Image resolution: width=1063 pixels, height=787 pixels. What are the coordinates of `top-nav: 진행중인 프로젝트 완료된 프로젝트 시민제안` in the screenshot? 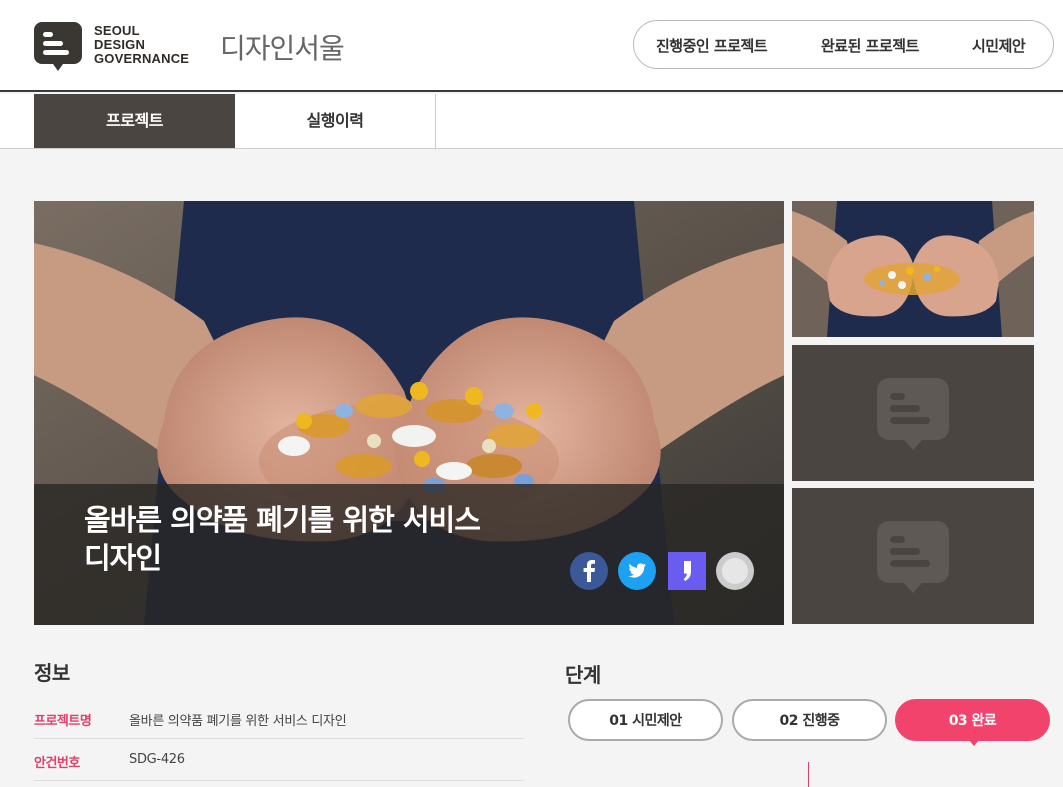 It's located at (843, 44).